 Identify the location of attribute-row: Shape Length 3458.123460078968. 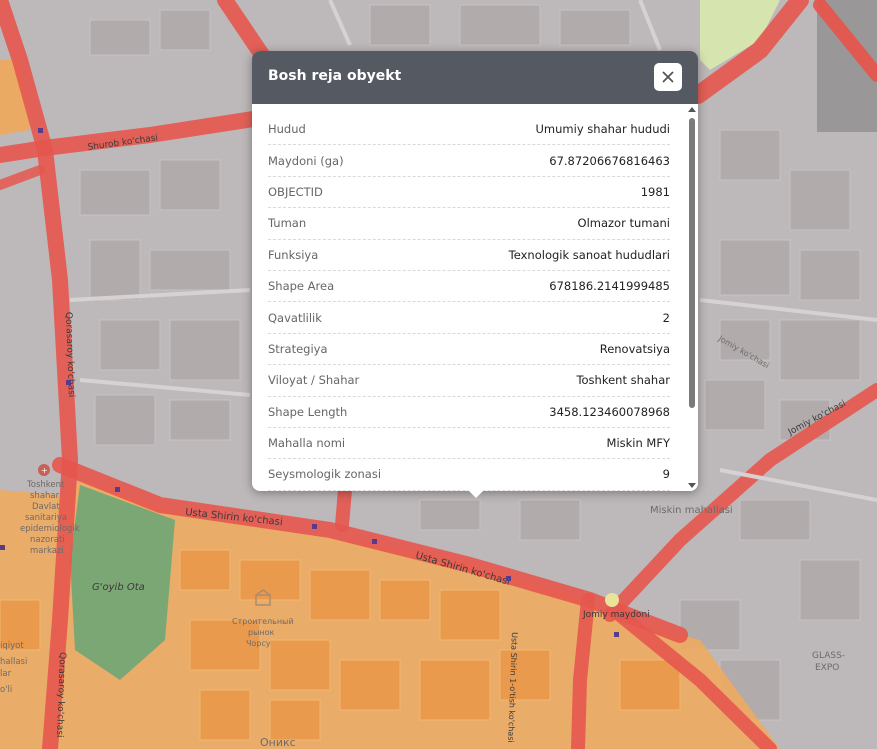
(469, 412).